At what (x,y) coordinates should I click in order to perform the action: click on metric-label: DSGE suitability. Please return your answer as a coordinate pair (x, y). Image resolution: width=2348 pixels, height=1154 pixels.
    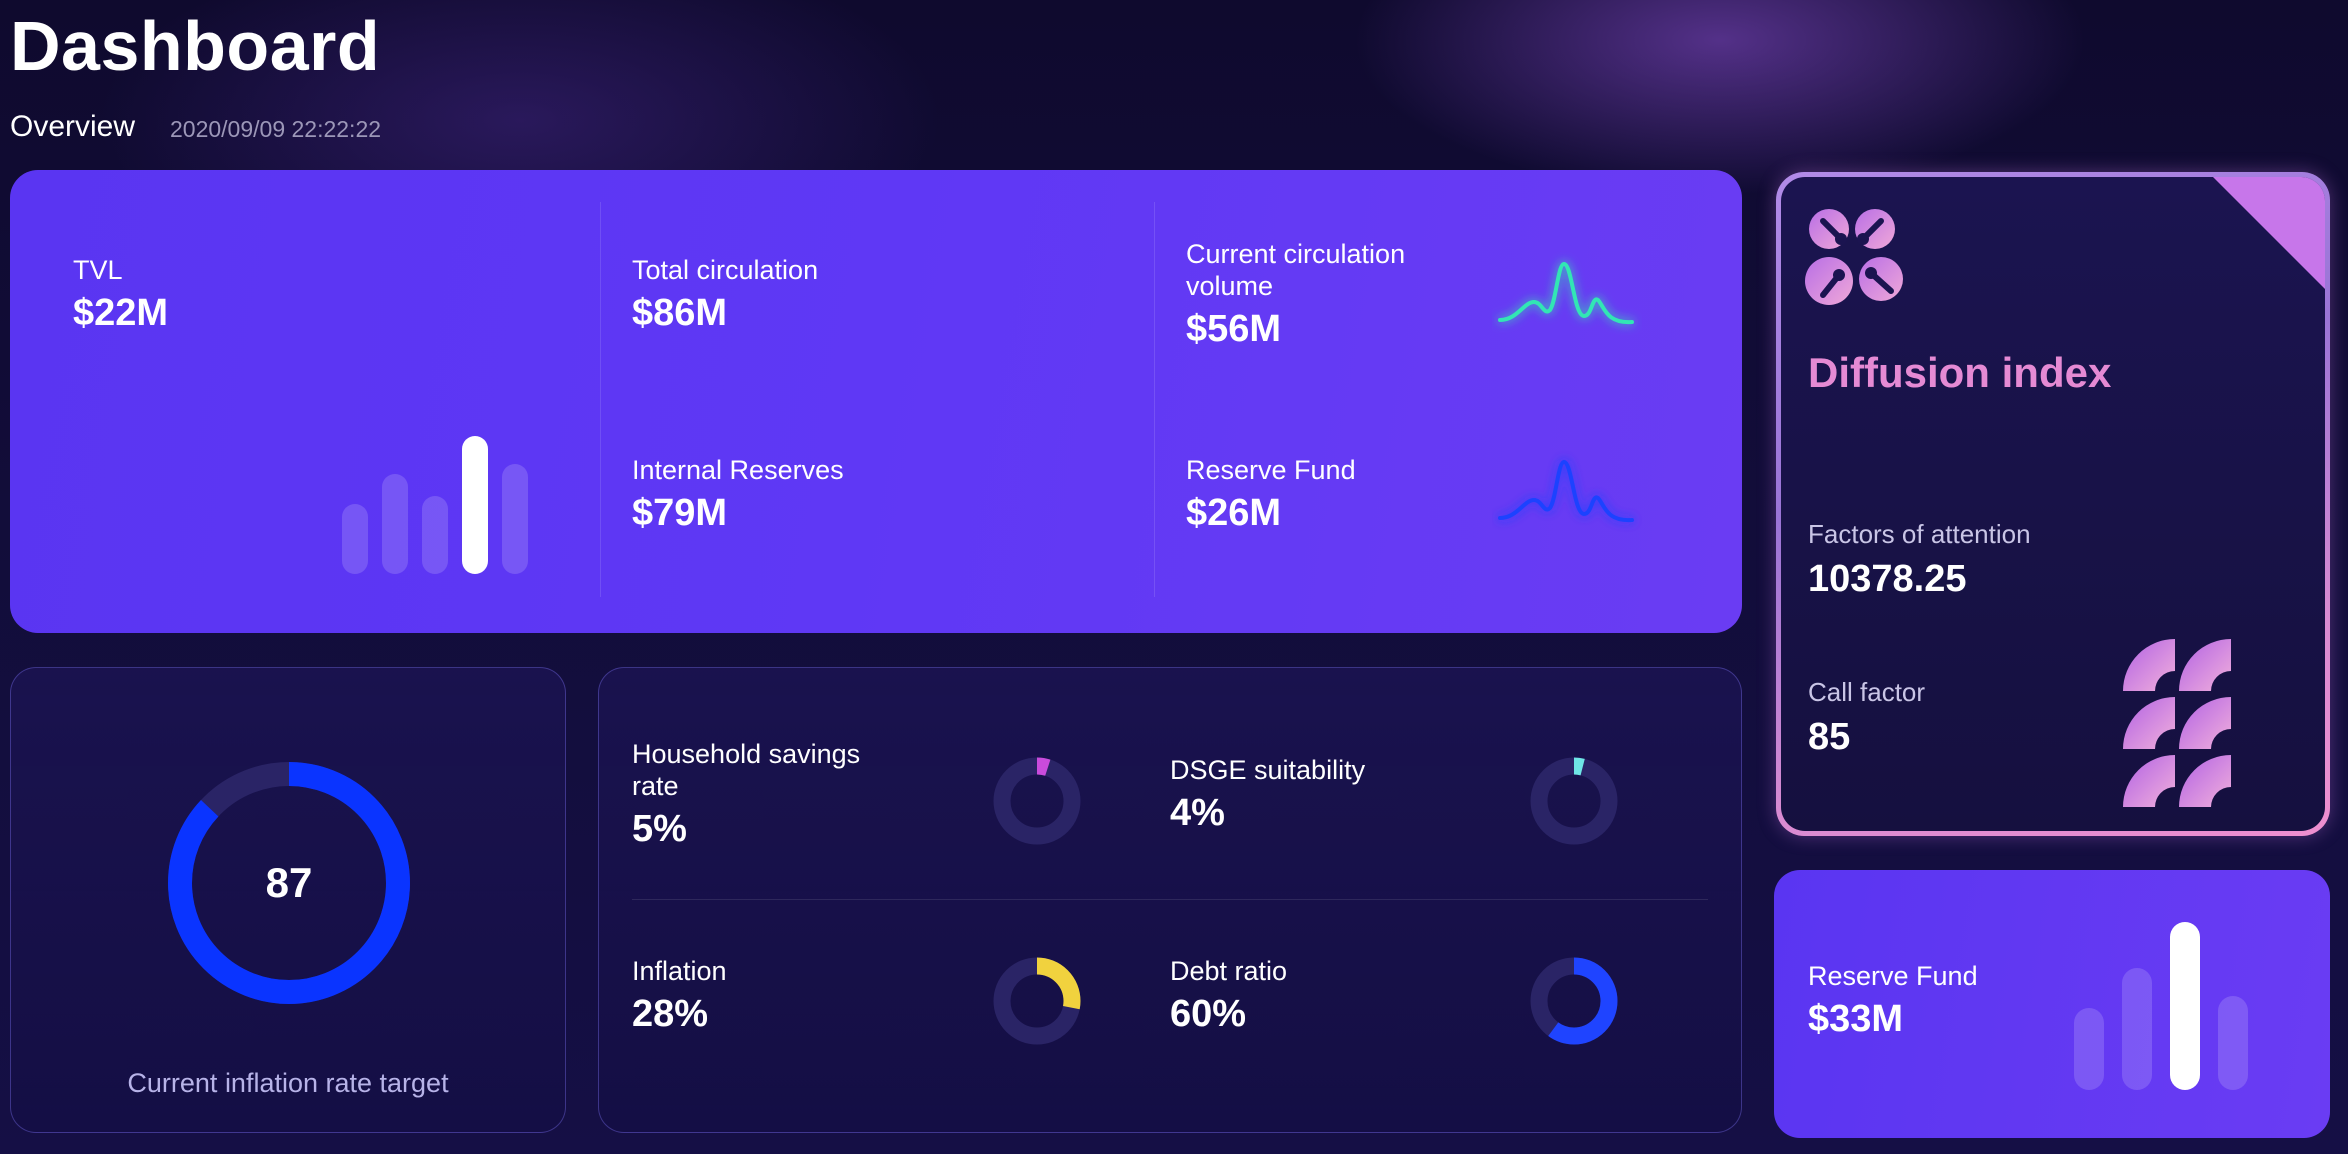
    Looking at the image, I should click on (1268, 770).